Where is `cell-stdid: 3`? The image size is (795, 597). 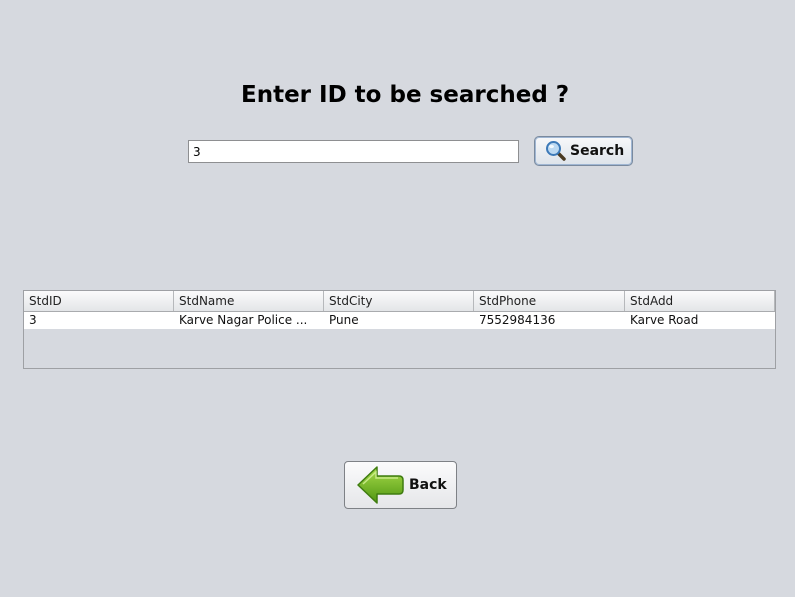 cell-stdid: 3 is located at coordinates (33, 320).